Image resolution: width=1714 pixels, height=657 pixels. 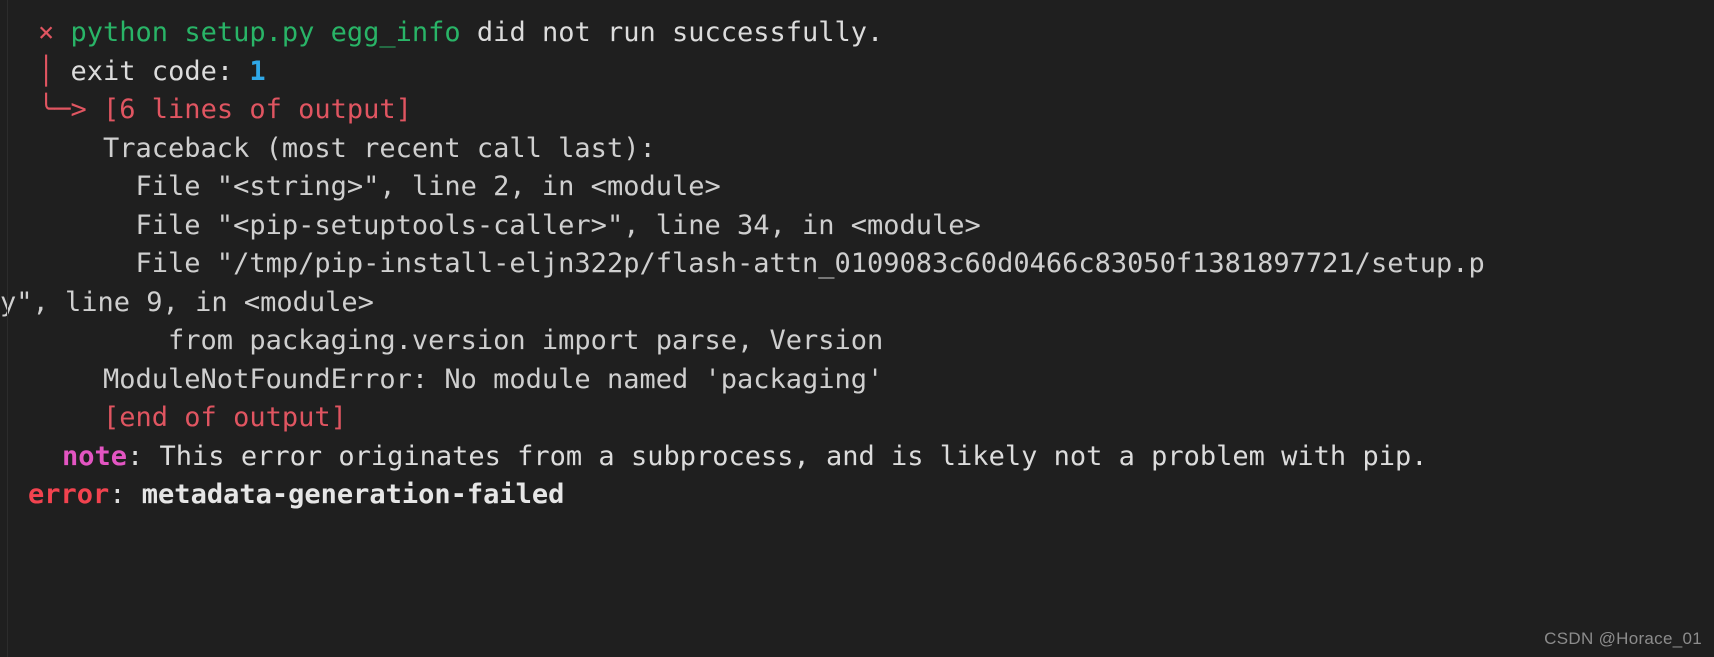 What do you see at coordinates (265, 32) in the screenshot?
I see `failed-command-text: python setup.py egg_info` at bounding box center [265, 32].